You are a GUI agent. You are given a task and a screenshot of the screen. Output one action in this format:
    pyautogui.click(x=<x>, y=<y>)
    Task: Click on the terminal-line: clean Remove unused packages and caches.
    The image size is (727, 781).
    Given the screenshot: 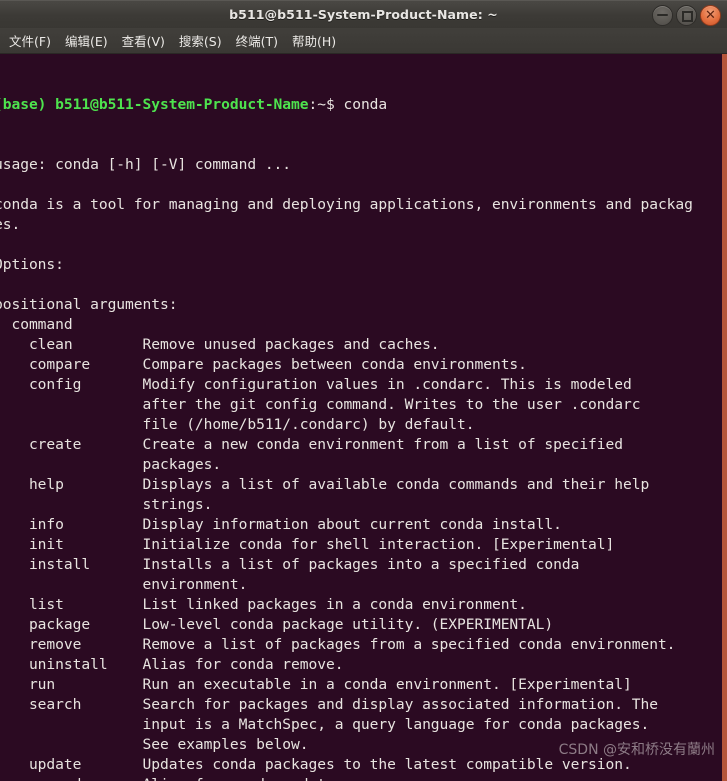 What is the action you would take?
    pyautogui.click(x=220, y=344)
    